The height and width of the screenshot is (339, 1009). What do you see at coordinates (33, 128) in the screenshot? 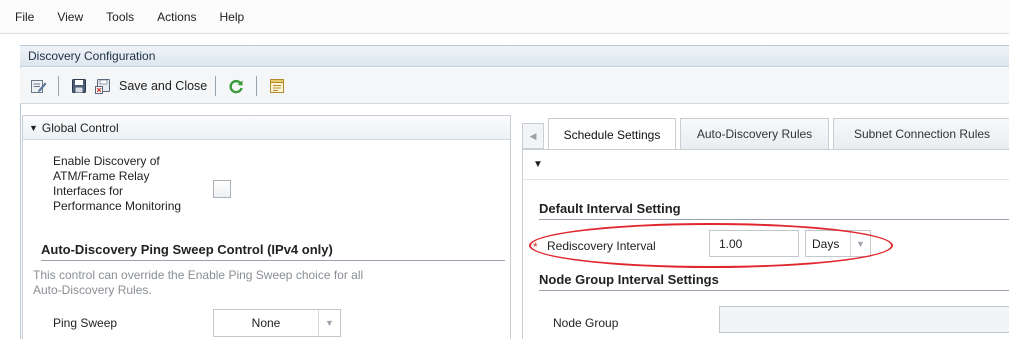
I see `collapse-caret-icon: ▼` at bounding box center [33, 128].